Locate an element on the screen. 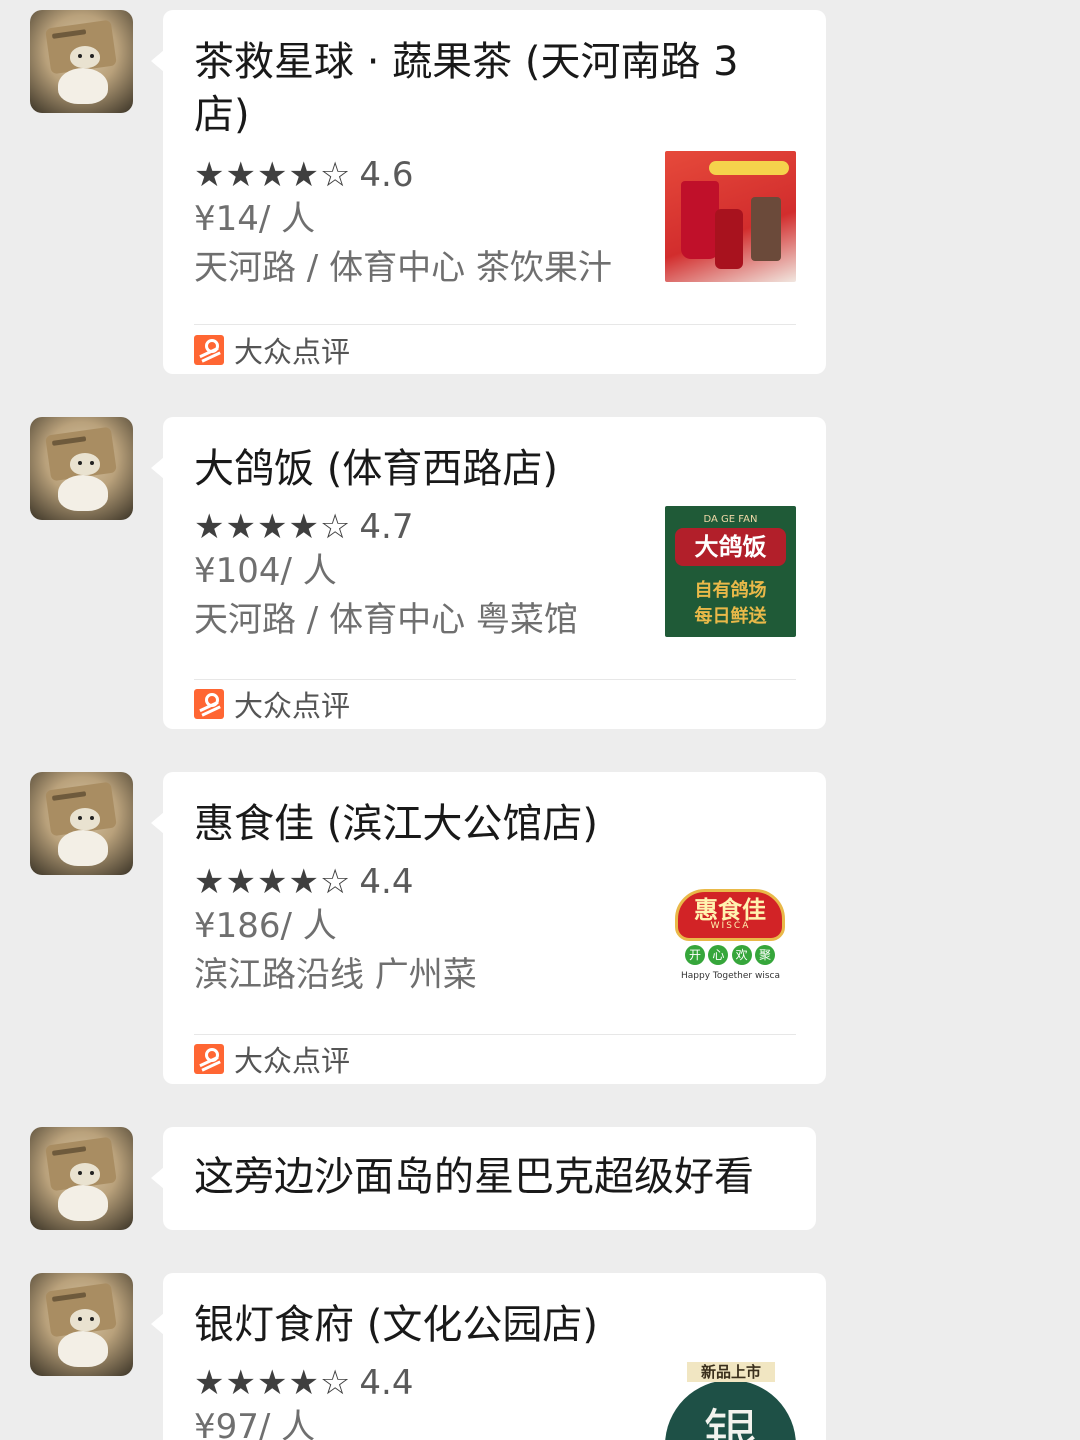  brand-romanization: WISCA is located at coordinates (730, 926).